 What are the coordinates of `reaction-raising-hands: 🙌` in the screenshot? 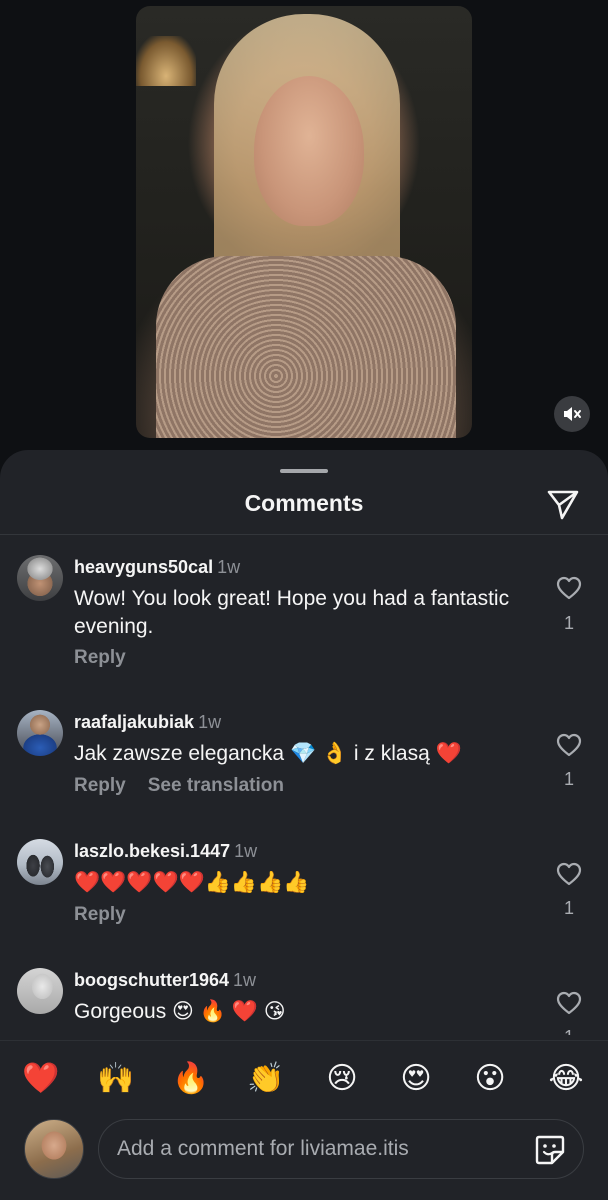 It's located at (116, 1079).